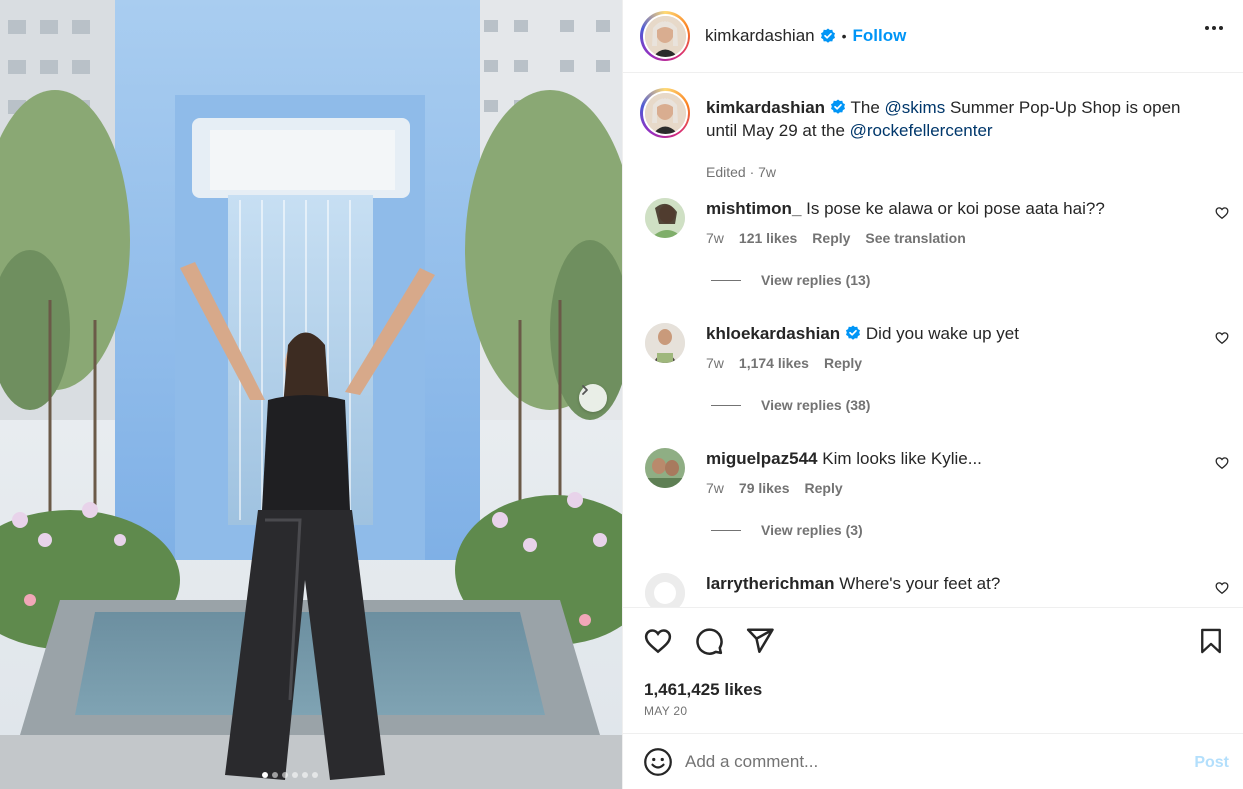  I want to click on carousel-next-button, so click(593, 398).